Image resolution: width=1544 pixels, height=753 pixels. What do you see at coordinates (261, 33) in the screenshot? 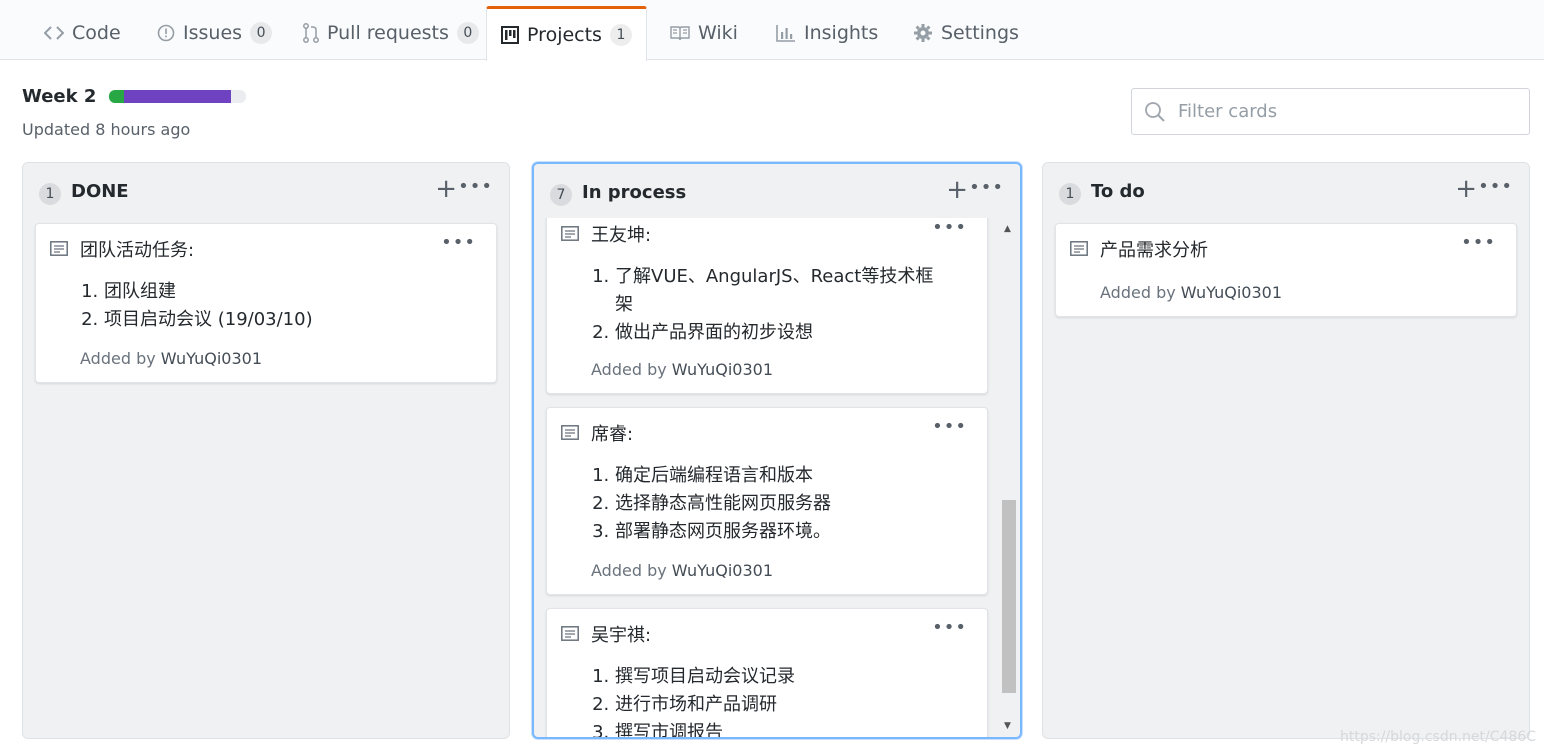
I see `issues-counter: 0` at bounding box center [261, 33].